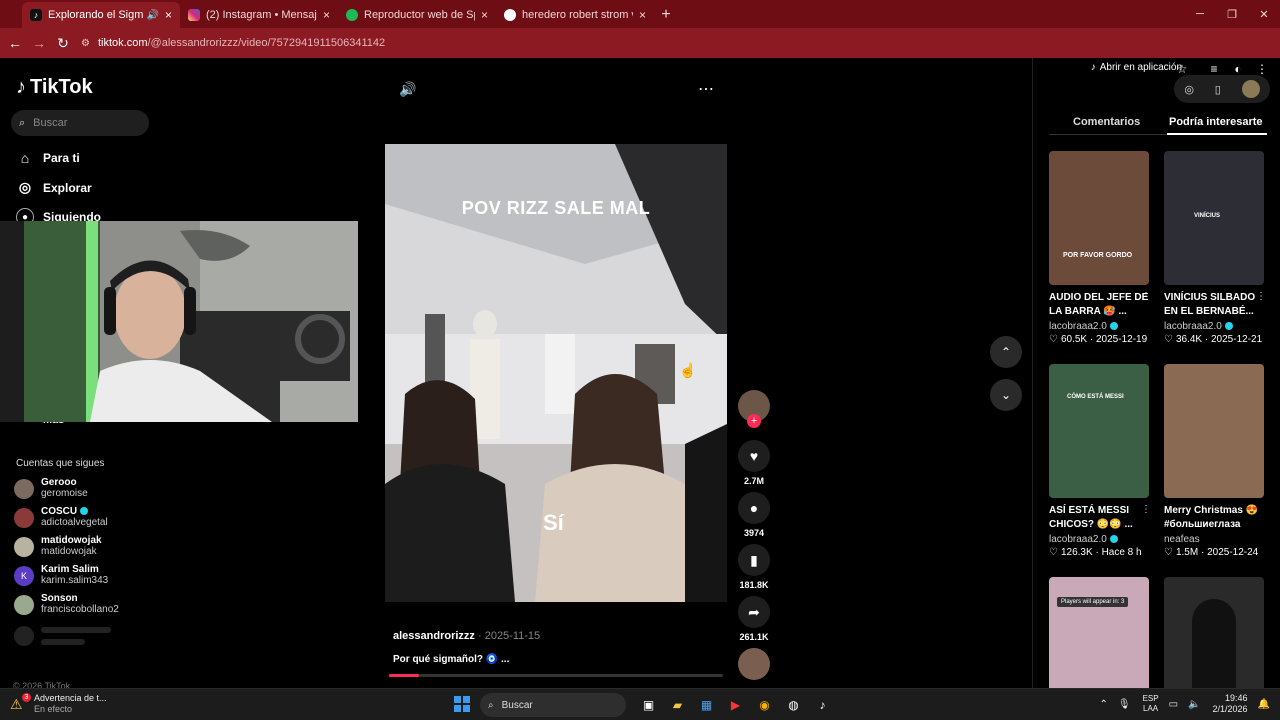 The image size is (1280, 720). I want to click on webcam-overlay, so click(179, 321).